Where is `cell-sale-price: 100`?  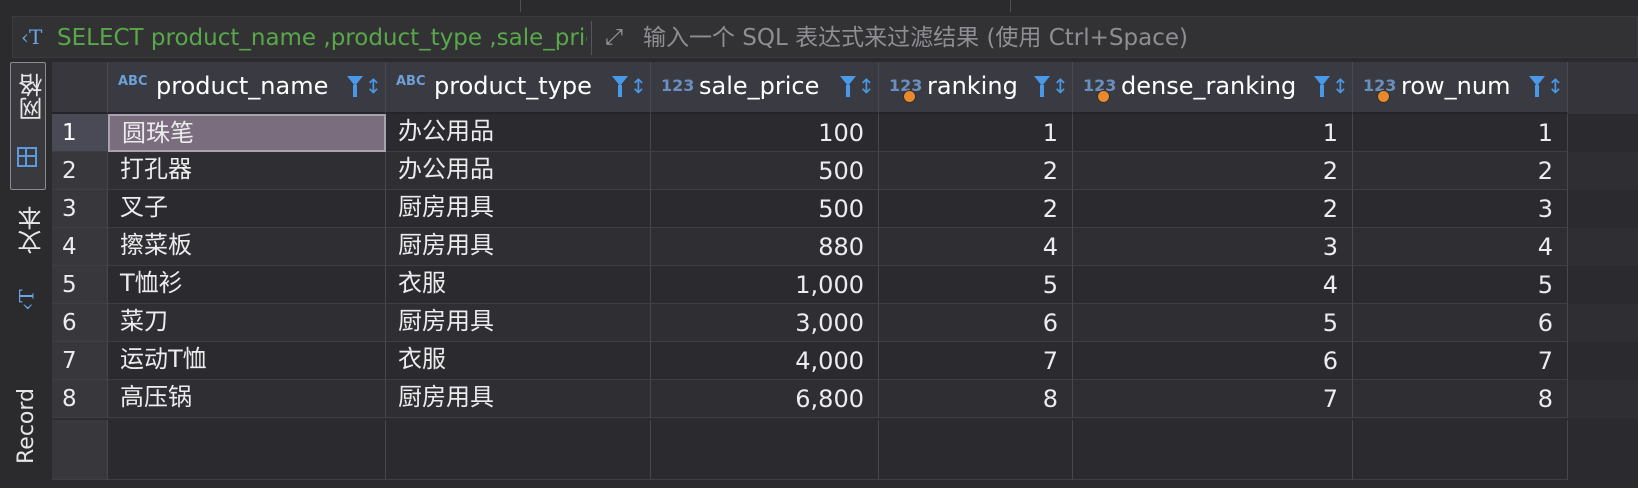 cell-sale-price: 100 is located at coordinates (765, 133).